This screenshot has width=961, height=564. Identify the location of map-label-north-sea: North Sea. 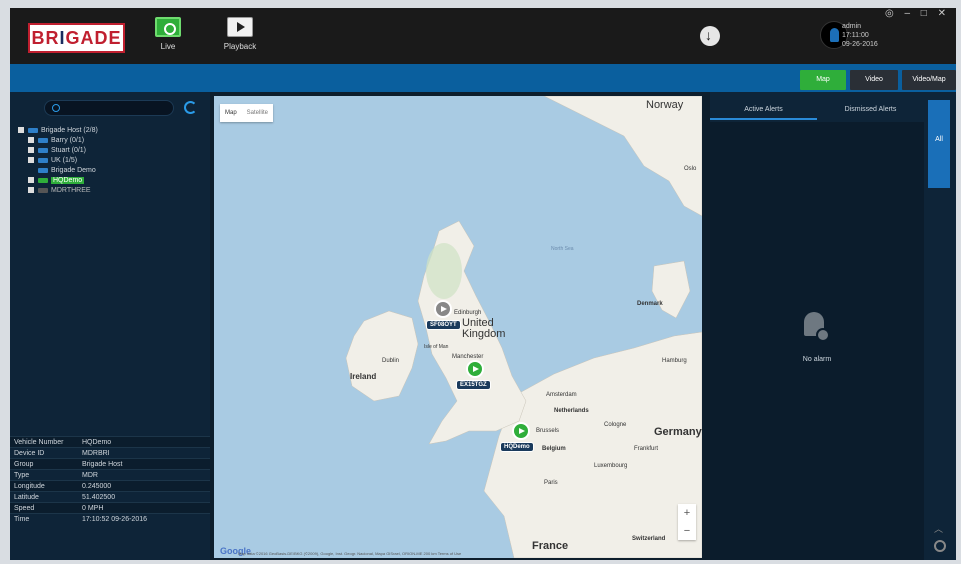
(562, 249).